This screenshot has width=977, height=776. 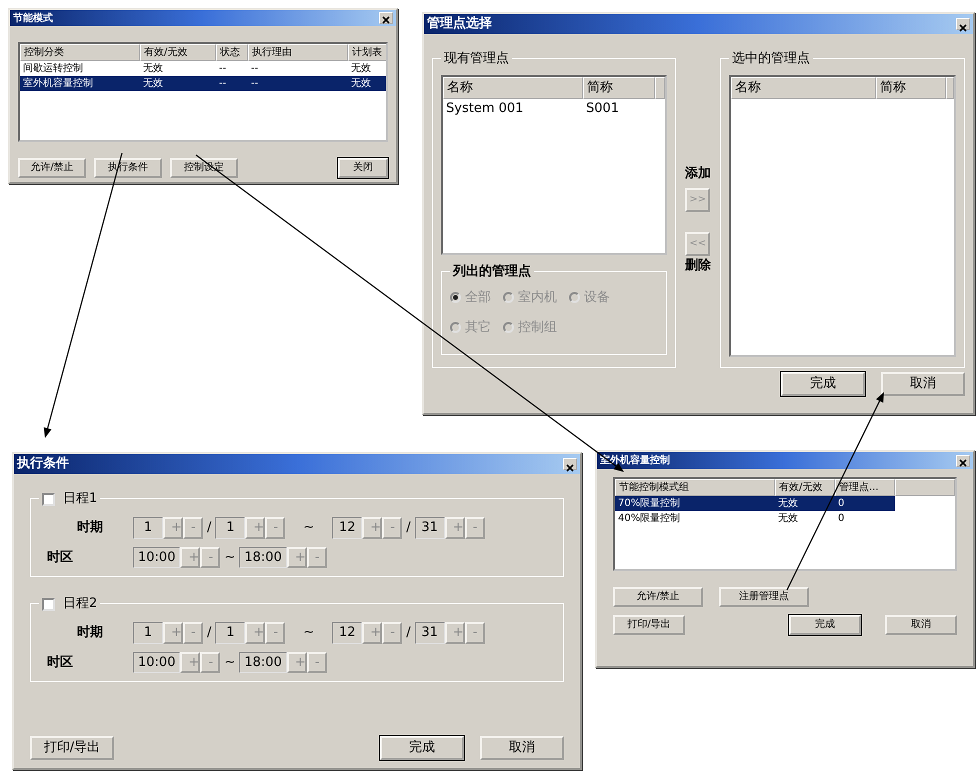 What do you see at coordinates (649, 519) in the screenshot?
I see `table-cell-text: 40%限量控制` at bounding box center [649, 519].